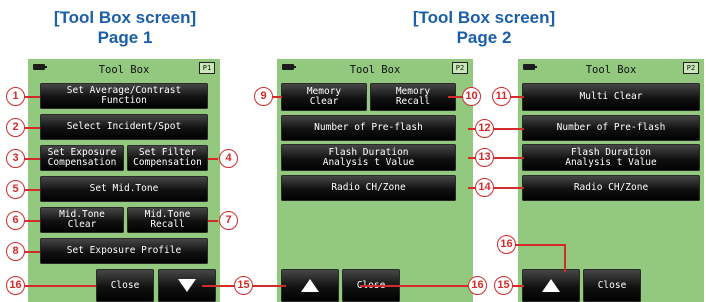  What do you see at coordinates (15, 189) in the screenshot?
I see `callout-5: 5` at bounding box center [15, 189].